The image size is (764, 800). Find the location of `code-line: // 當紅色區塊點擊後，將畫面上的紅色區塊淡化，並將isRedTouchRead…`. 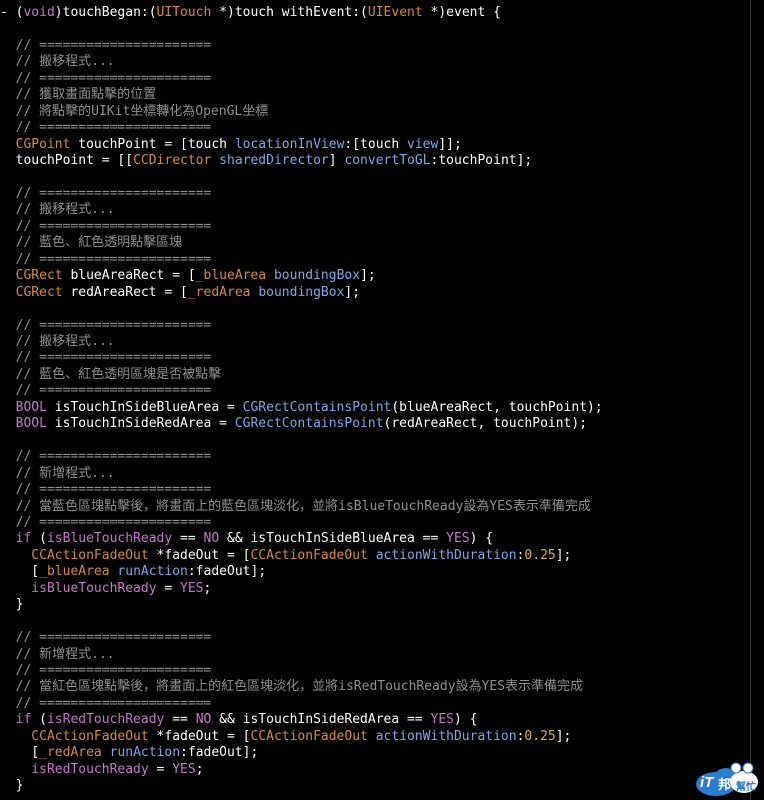

code-line: // 當紅色區塊點擊後，將畫面上的紅色區塊淡化，並將isRedTouchRead… is located at coordinates (291, 687).